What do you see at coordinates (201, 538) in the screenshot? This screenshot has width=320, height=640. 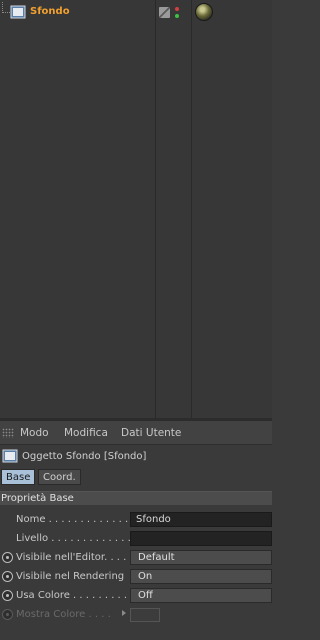 I see `livello-input` at bounding box center [201, 538].